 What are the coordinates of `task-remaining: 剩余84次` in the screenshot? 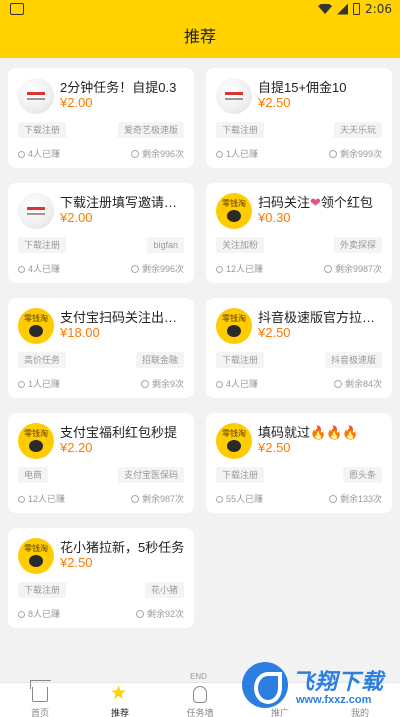 It's located at (357, 383).